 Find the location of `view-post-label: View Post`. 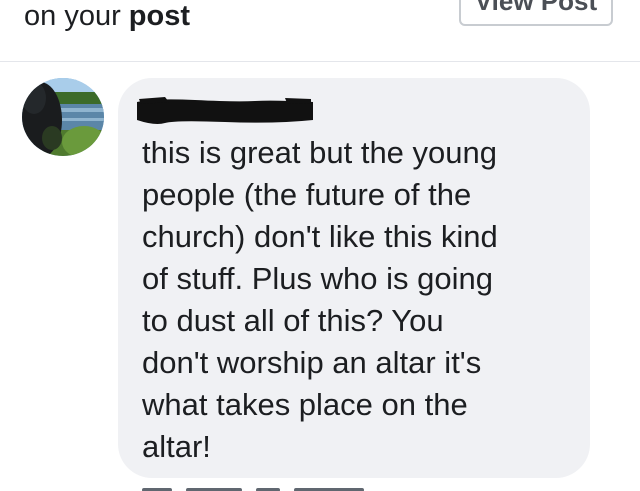

view-post-label: View Post is located at coordinates (536, 8).